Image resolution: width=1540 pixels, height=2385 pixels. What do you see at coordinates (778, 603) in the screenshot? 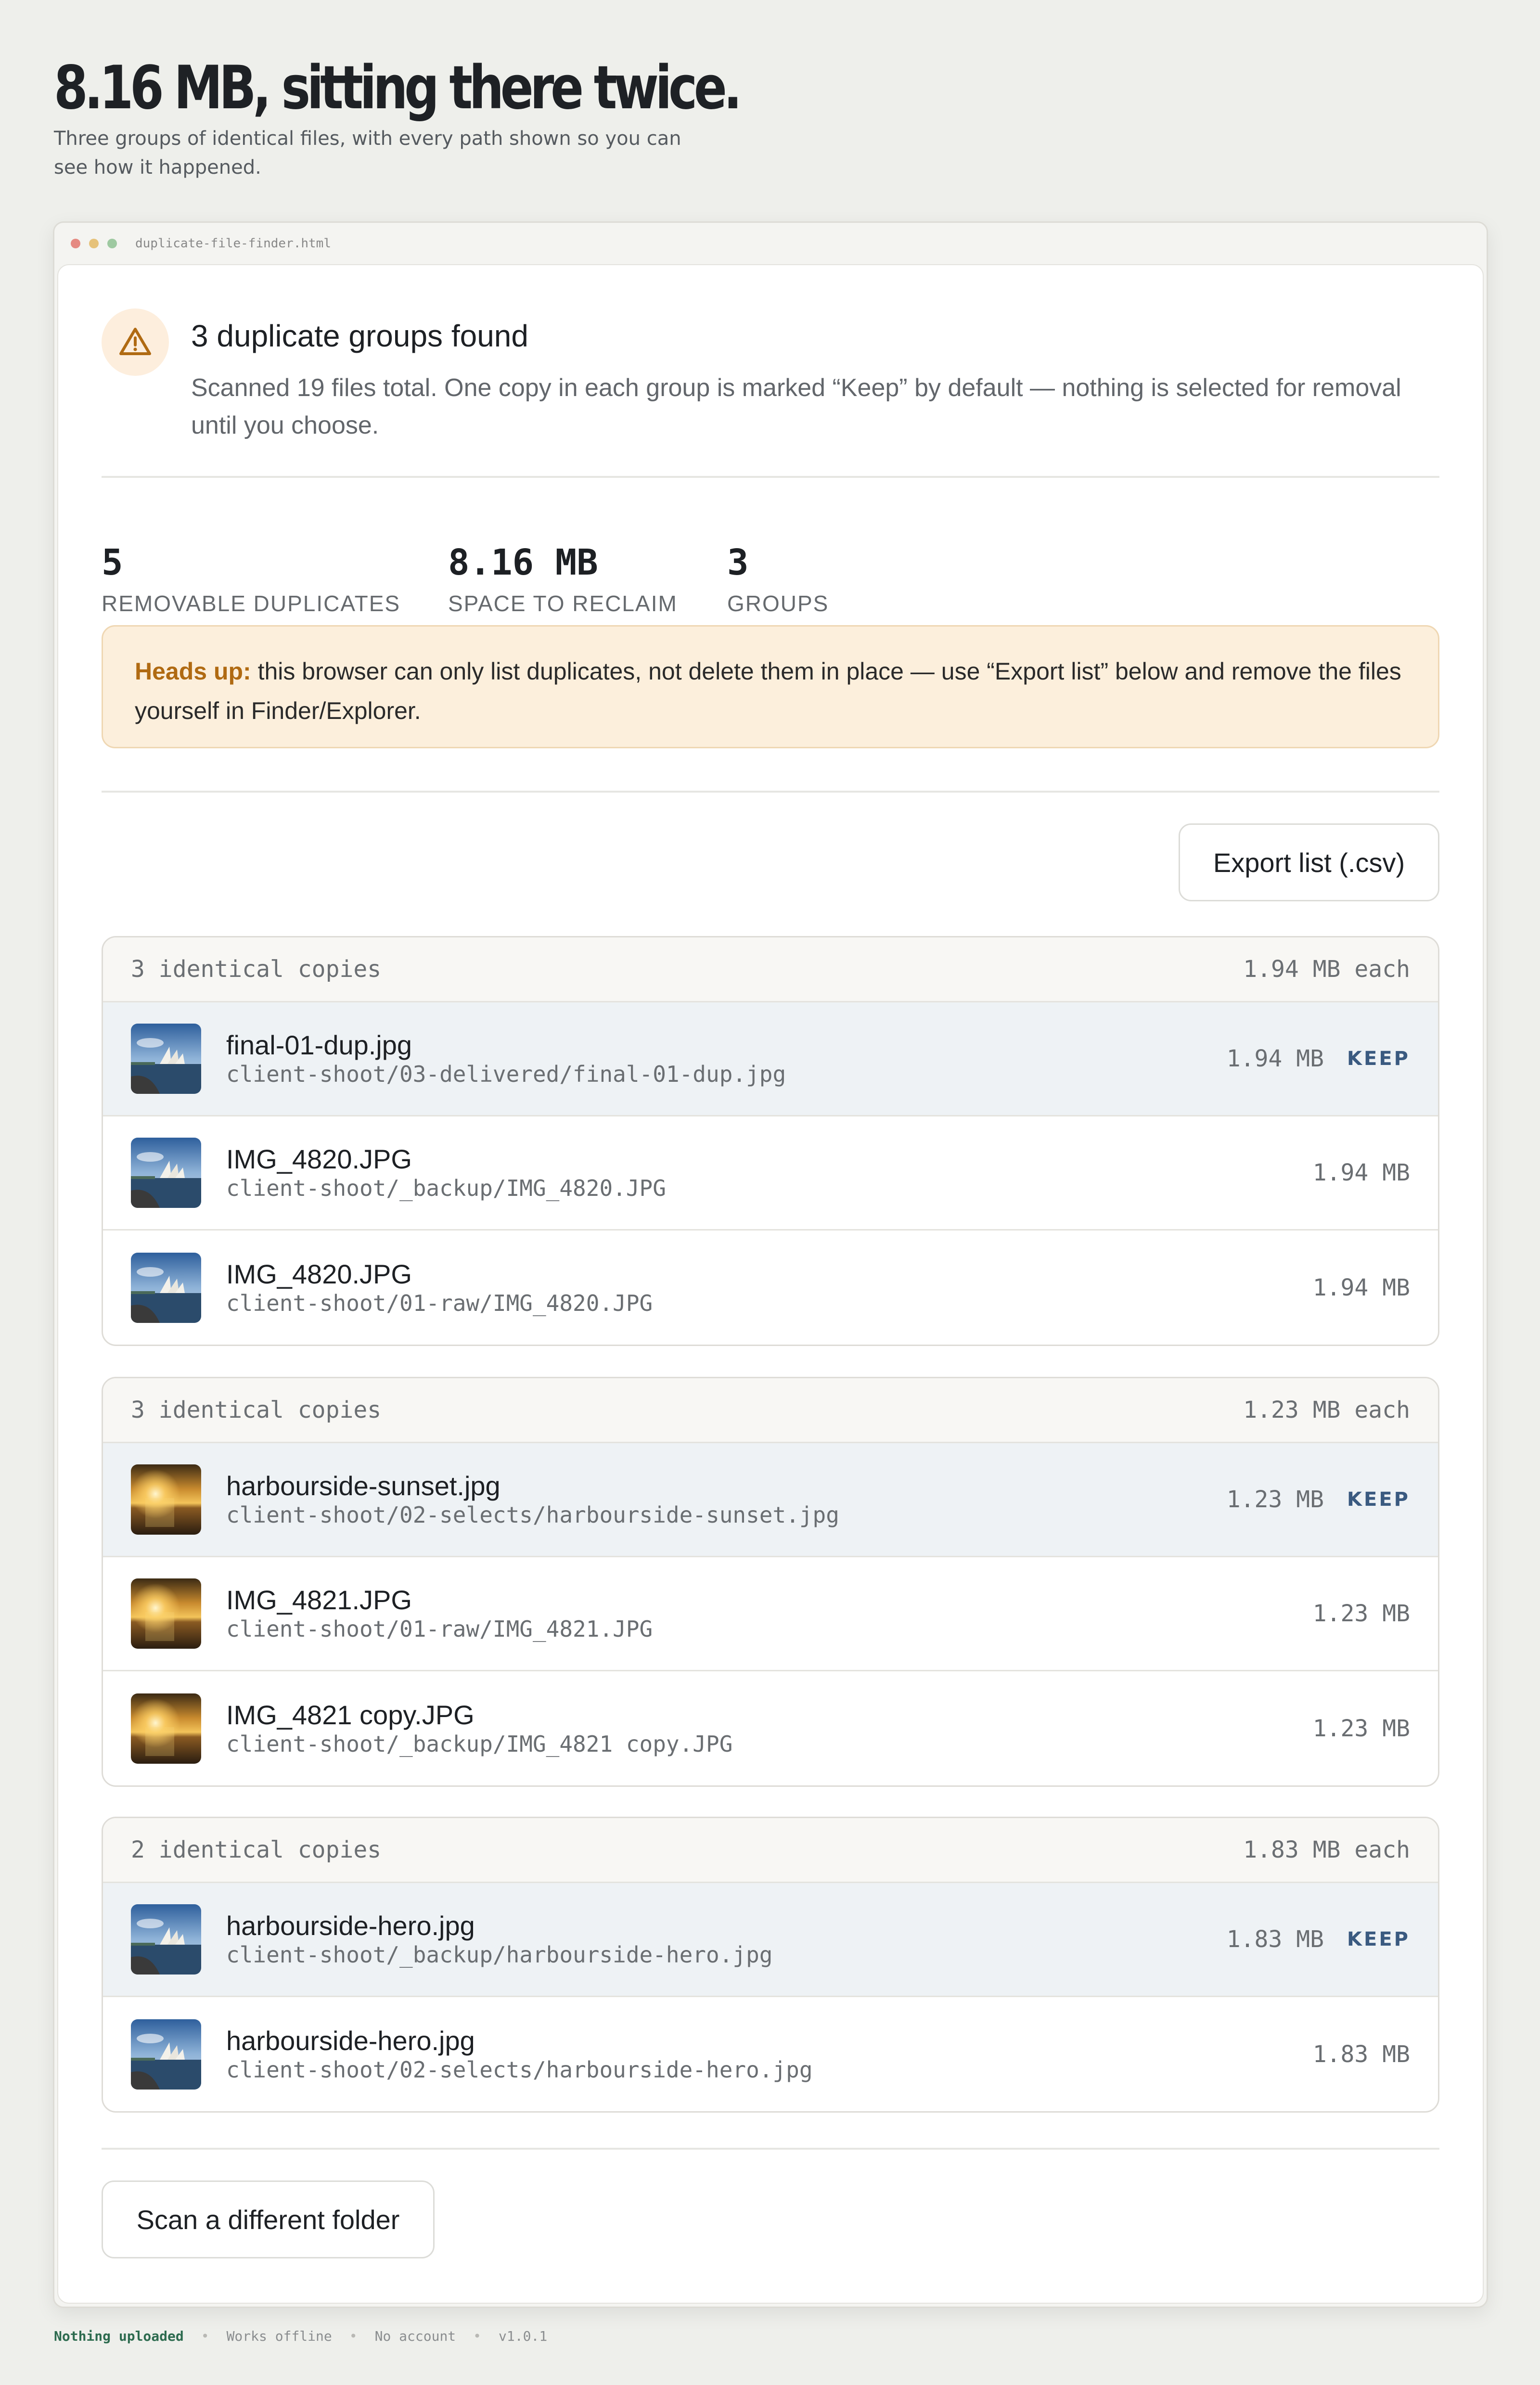
I see `stat-label: GROUPS` at bounding box center [778, 603].